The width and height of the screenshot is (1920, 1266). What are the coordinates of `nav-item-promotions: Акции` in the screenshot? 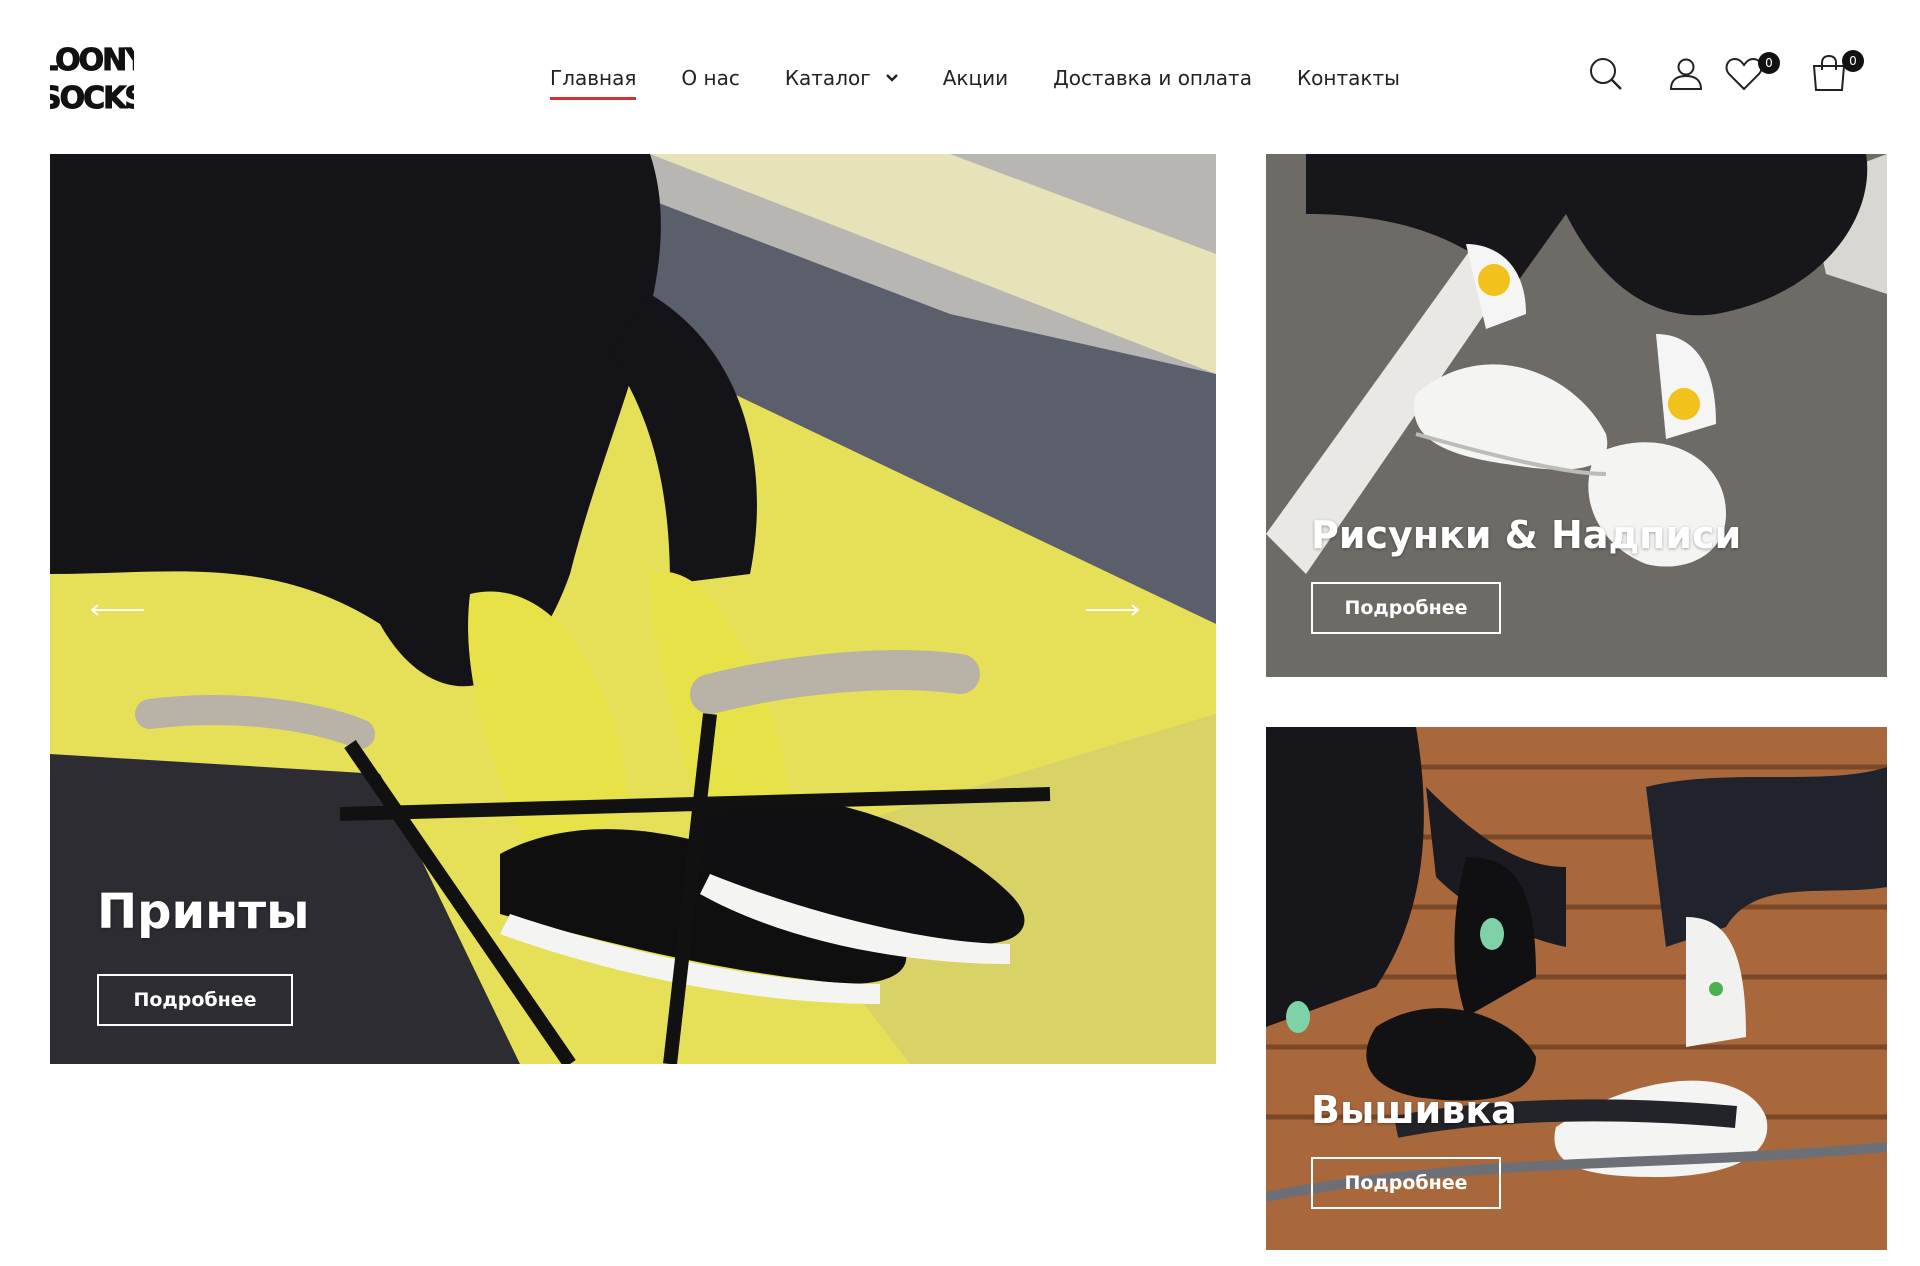 It's located at (975, 78).